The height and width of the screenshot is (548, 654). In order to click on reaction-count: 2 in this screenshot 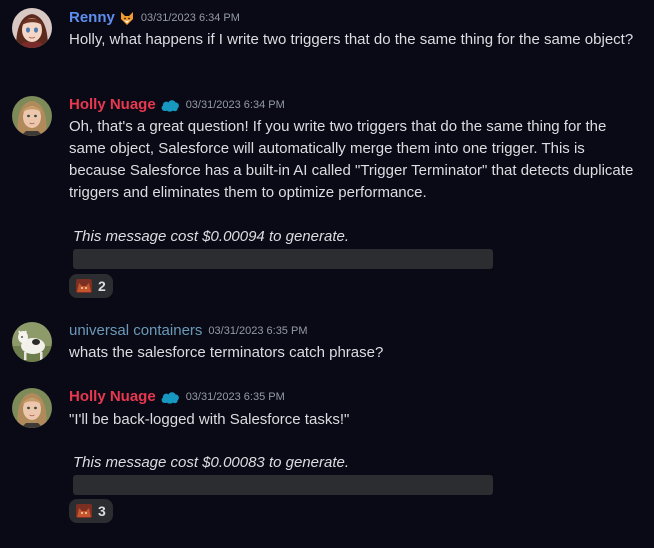, I will do `click(102, 286)`.